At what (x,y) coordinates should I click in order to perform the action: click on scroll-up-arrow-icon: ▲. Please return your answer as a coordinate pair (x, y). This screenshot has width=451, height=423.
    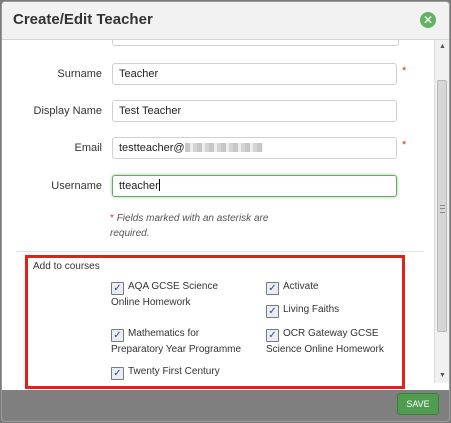
    Looking at the image, I should click on (442, 47).